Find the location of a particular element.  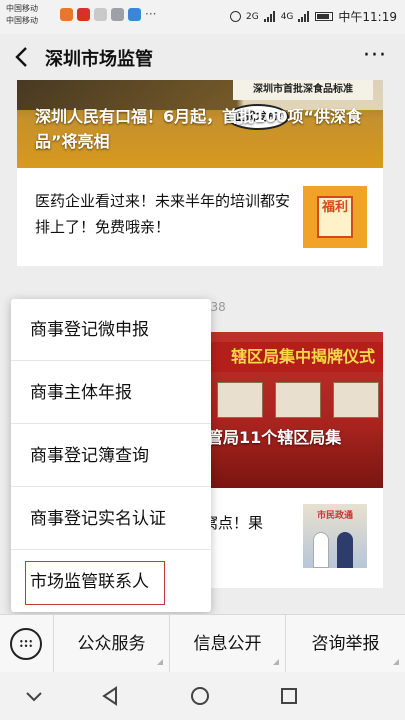

back-icon is located at coordinates (23, 57).